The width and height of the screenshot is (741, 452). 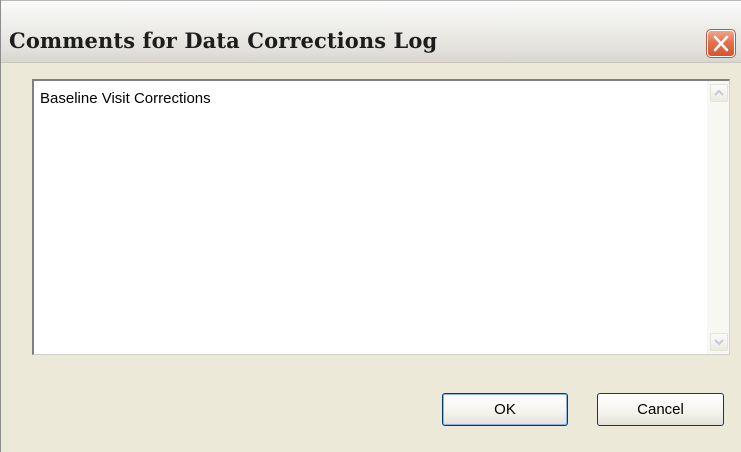 I want to click on vertical-scrollbar, so click(x=718, y=217).